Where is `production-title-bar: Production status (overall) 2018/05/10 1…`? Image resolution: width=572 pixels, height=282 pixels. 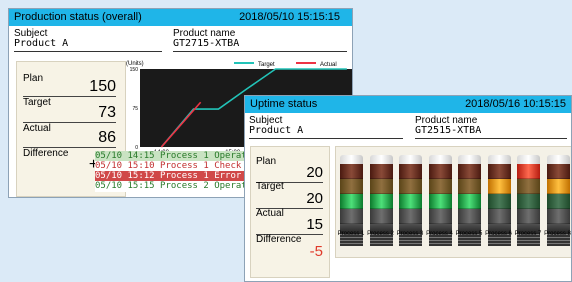
production-title-bar: Production status (overall) 2018/05/10 1… is located at coordinates (180, 17).